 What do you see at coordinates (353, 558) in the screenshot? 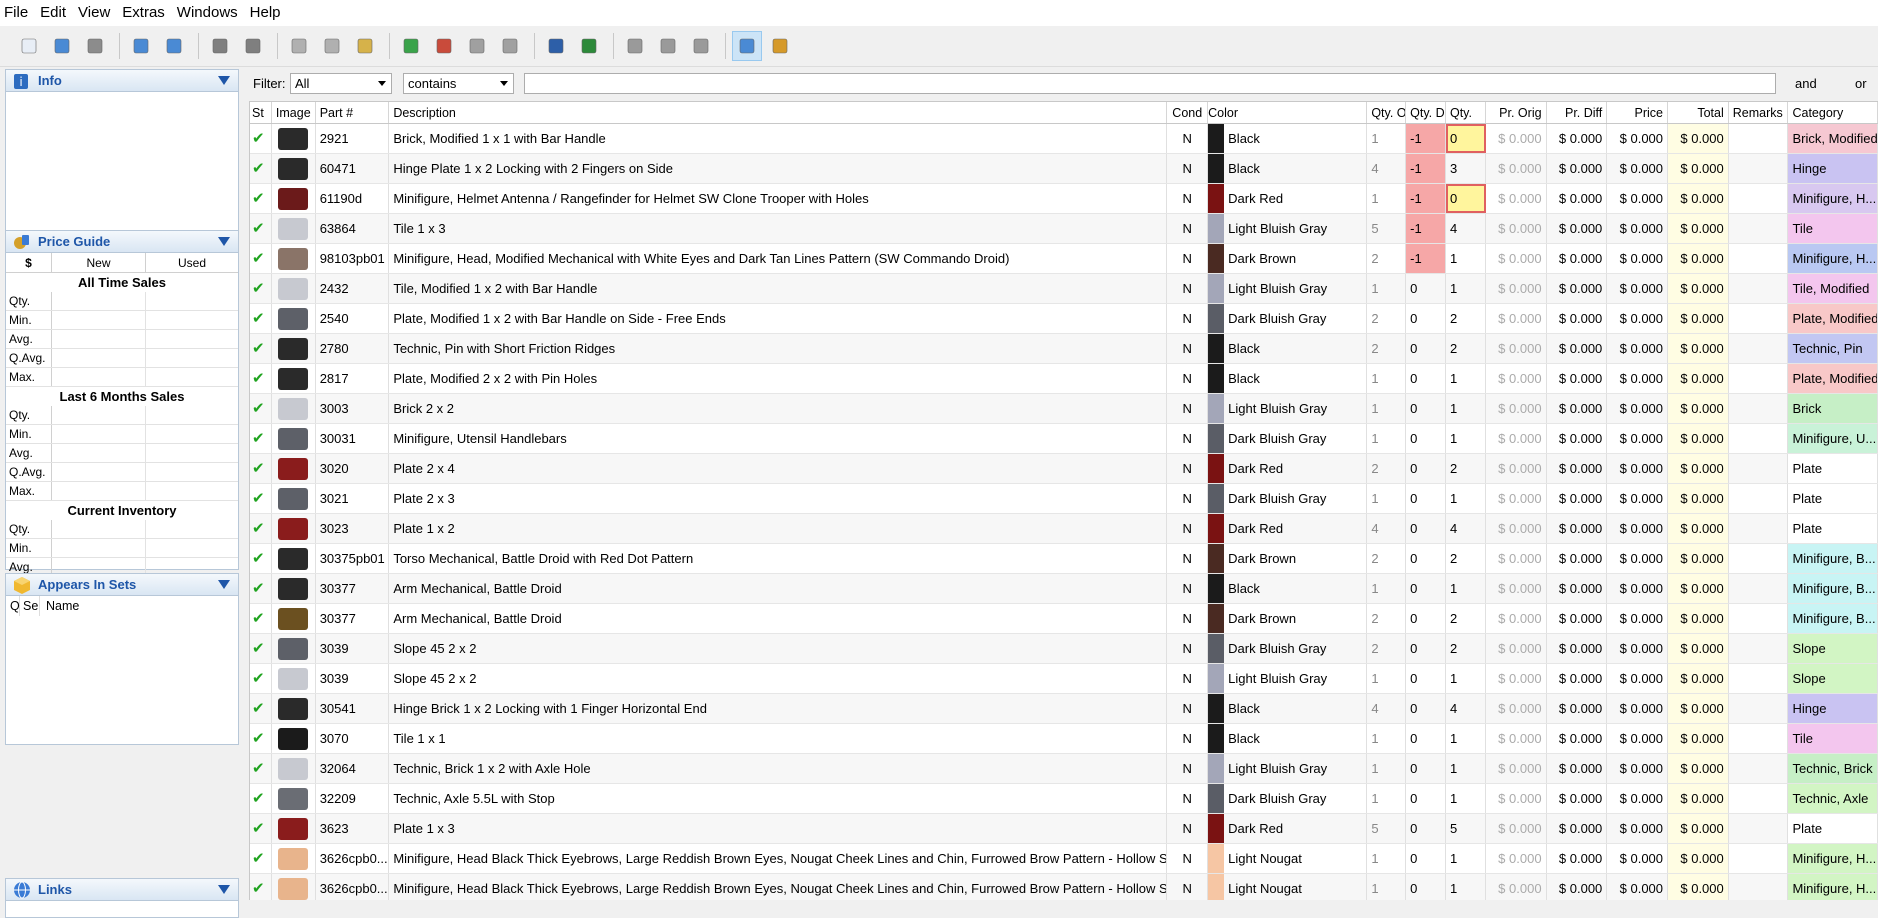
I see `part-number-cell: 30375pb01` at bounding box center [353, 558].